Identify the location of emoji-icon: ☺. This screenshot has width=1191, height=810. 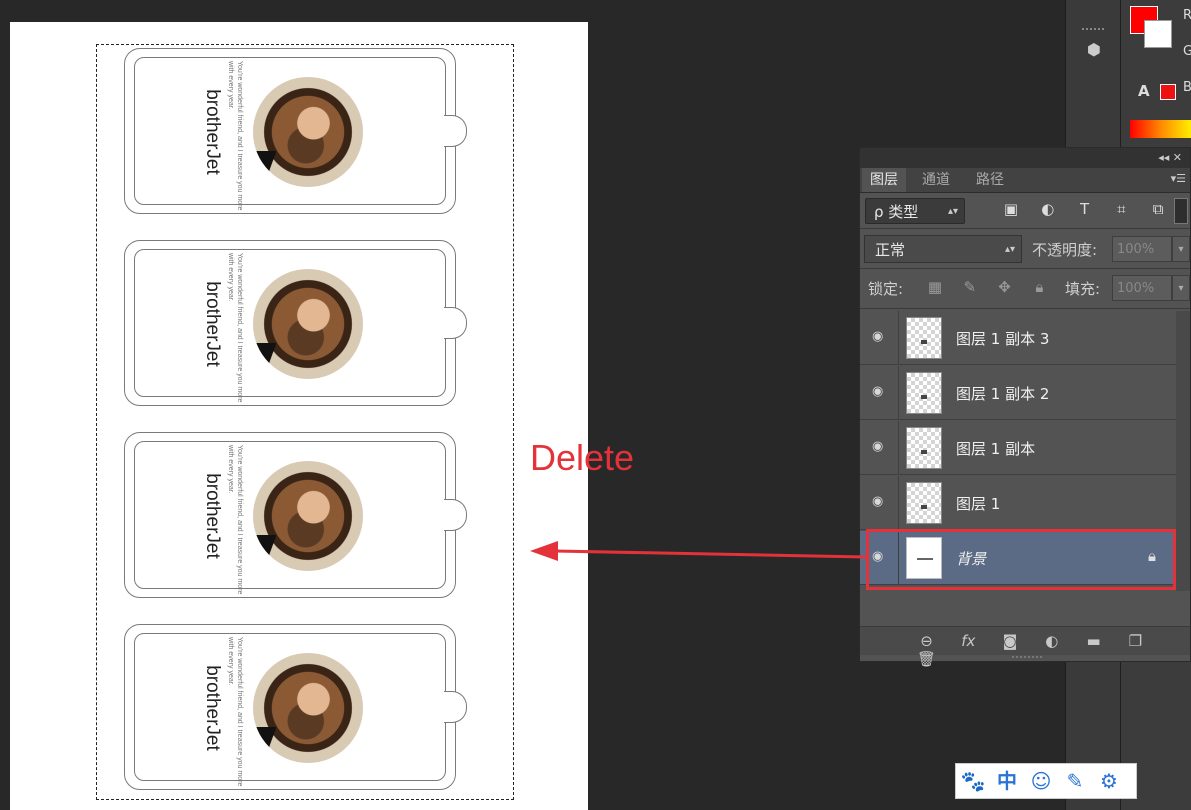
(1041, 781).